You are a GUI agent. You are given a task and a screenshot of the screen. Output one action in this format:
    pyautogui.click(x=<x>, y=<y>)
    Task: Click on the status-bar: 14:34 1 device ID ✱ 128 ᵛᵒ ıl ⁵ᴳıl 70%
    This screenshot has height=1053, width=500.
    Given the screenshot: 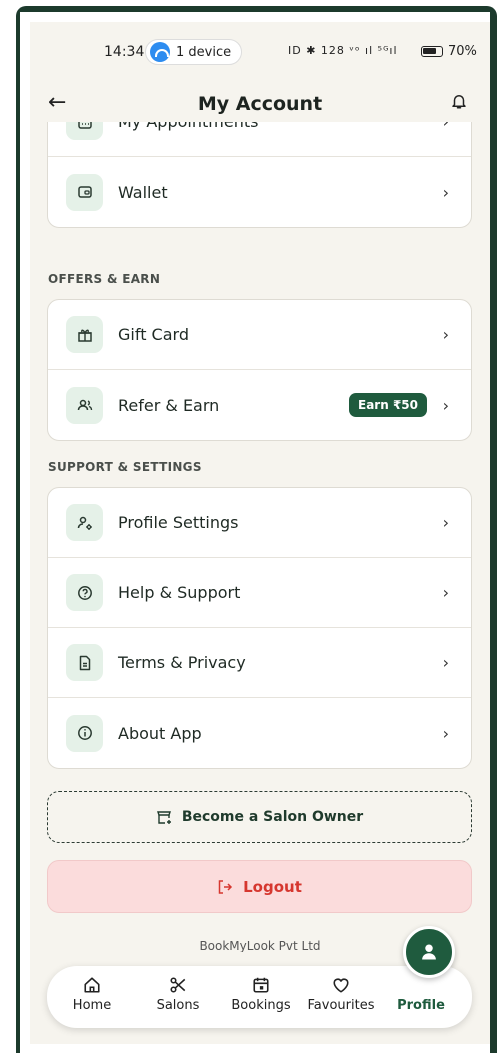 What is the action you would take?
    pyautogui.click(x=260, y=47)
    